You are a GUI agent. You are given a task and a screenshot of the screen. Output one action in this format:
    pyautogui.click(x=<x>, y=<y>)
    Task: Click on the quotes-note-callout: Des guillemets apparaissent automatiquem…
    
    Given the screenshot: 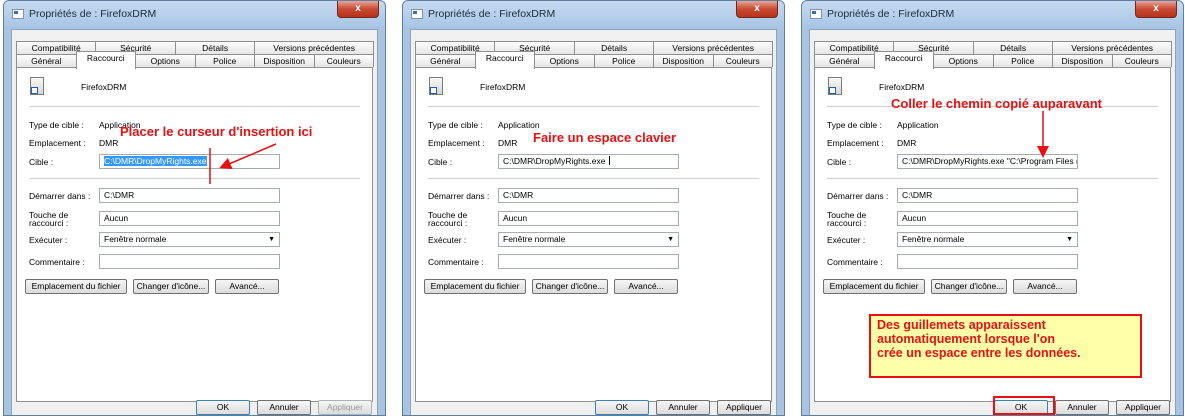 What is the action you would take?
    pyautogui.click(x=1005, y=346)
    